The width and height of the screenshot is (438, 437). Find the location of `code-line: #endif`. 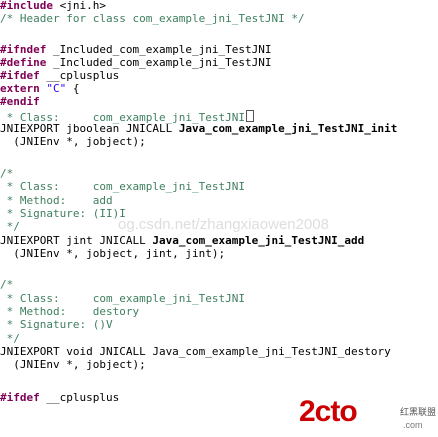

code-line: #endif is located at coordinates (20, 102).